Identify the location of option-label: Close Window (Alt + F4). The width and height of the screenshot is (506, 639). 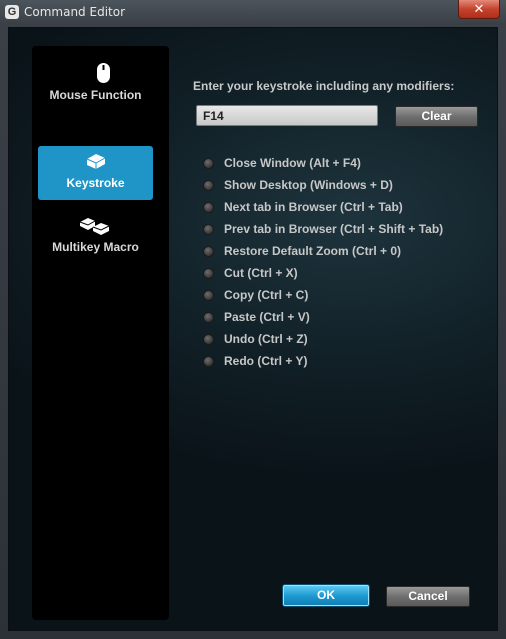
(292, 163).